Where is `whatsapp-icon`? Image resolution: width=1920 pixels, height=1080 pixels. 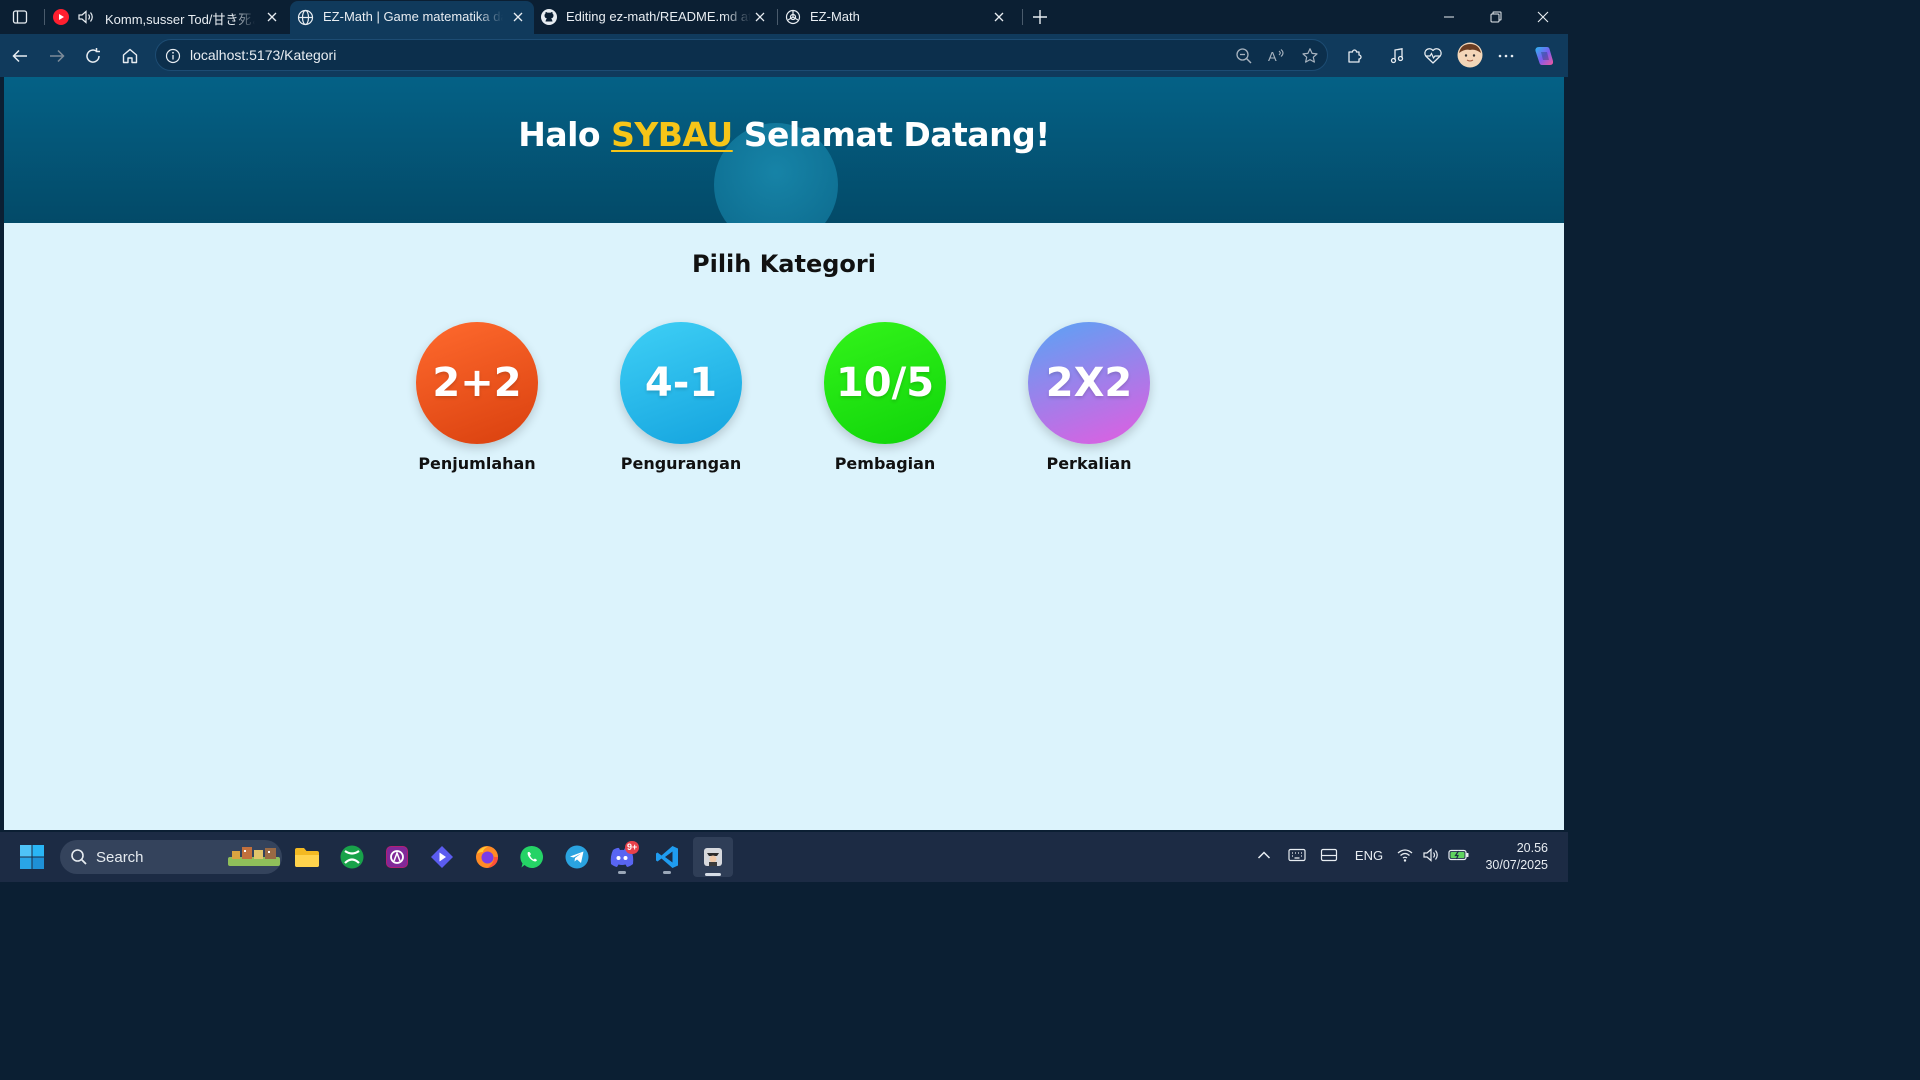 whatsapp-icon is located at coordinates (532, 856).